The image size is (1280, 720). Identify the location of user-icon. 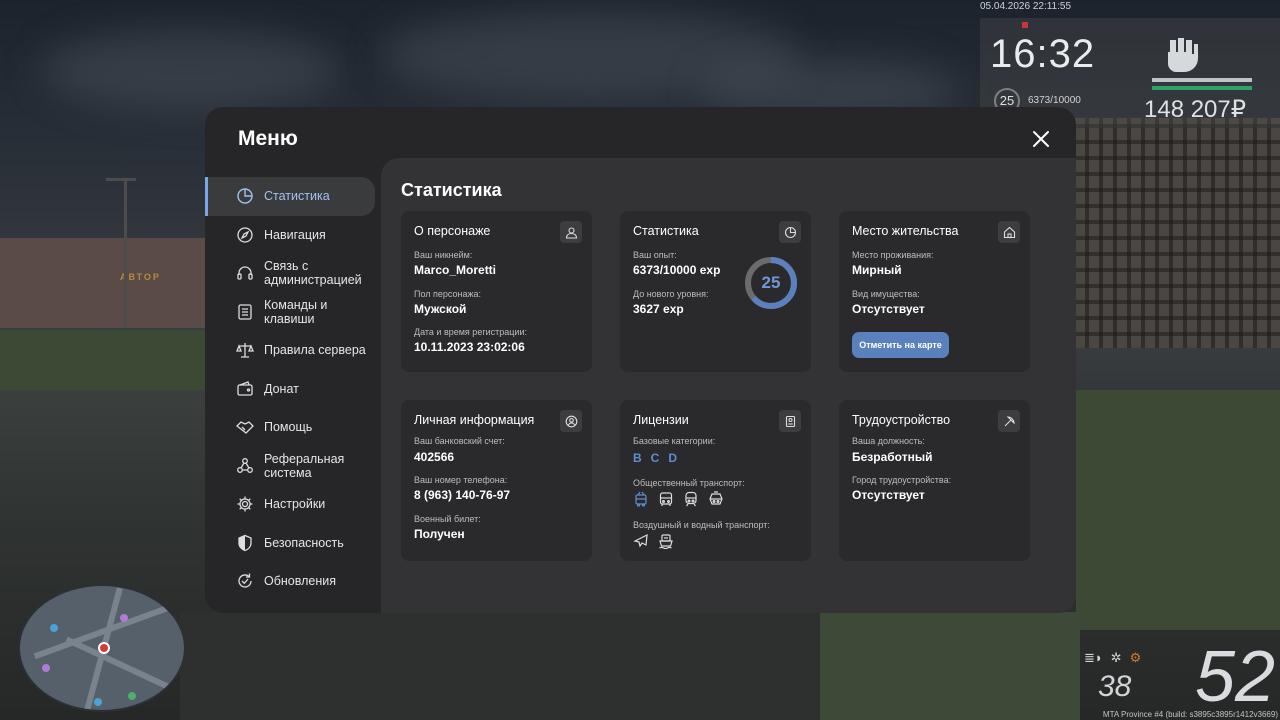
(571, 232).